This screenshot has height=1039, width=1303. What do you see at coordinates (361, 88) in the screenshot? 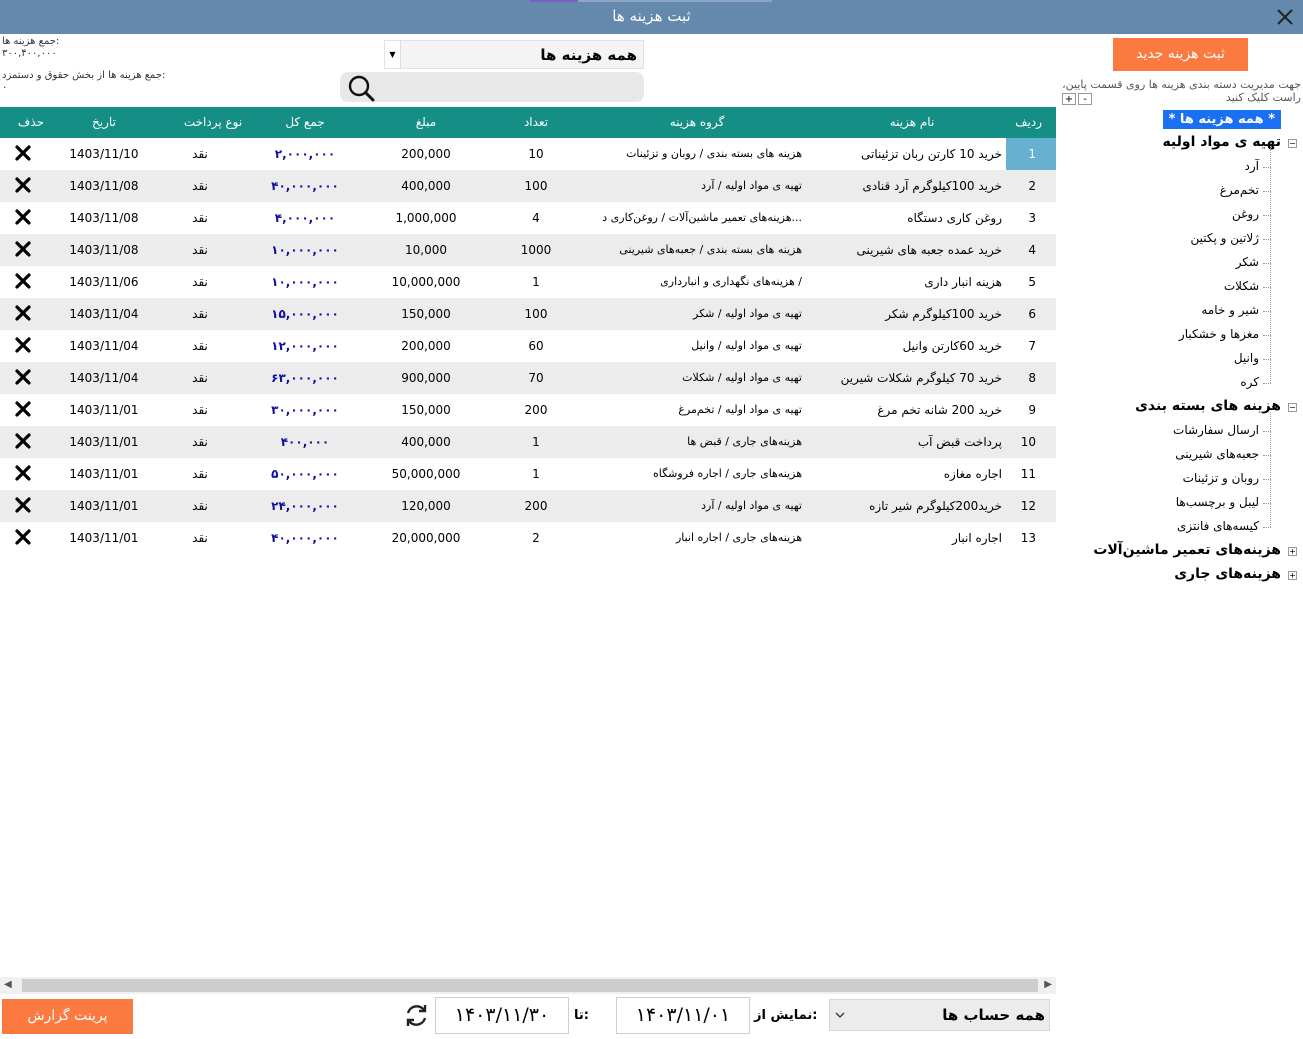
I see `search-icon` at bounding box center [361, 88].